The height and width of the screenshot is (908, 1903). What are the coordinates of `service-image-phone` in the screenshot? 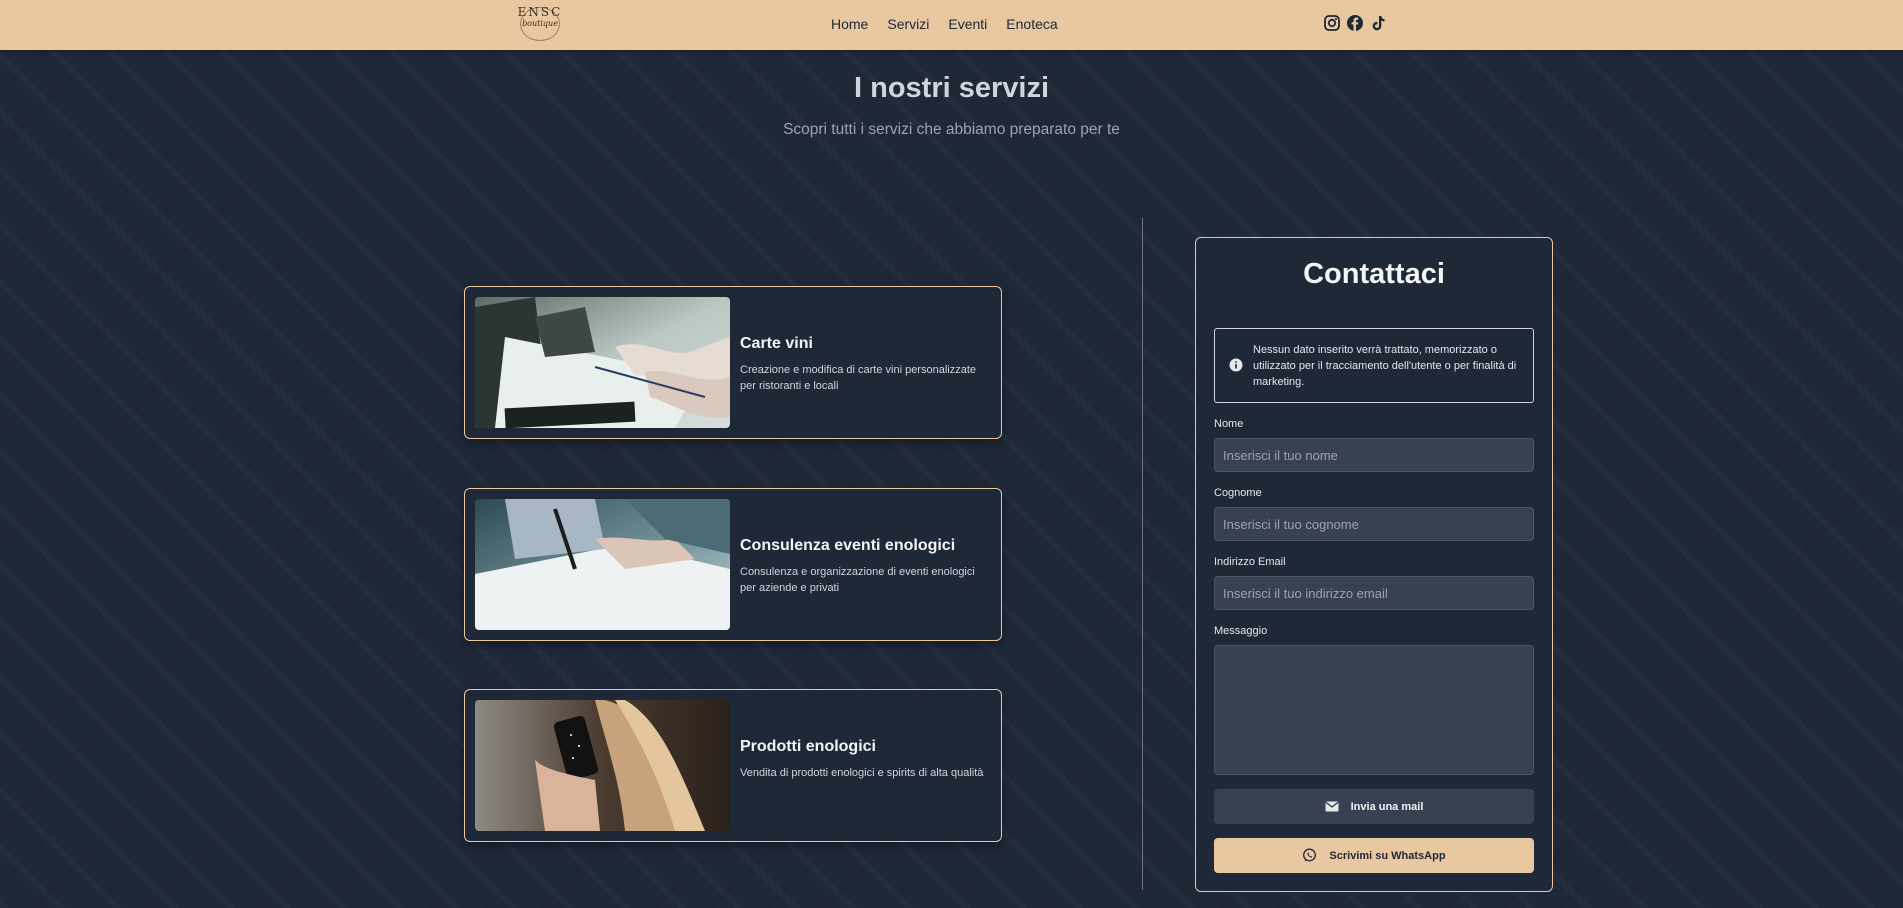 It's located at (602, 765).